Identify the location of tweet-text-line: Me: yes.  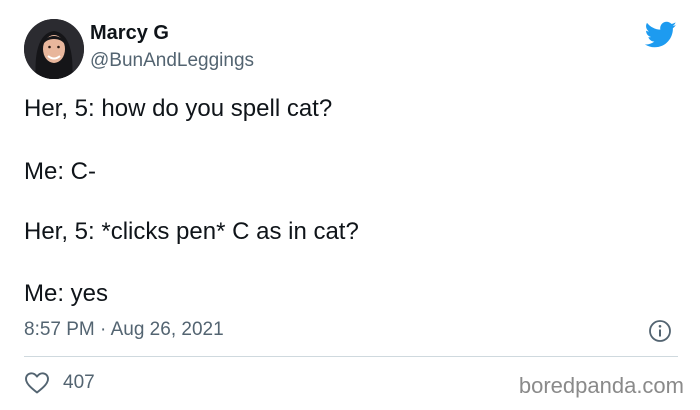
(66, 293).